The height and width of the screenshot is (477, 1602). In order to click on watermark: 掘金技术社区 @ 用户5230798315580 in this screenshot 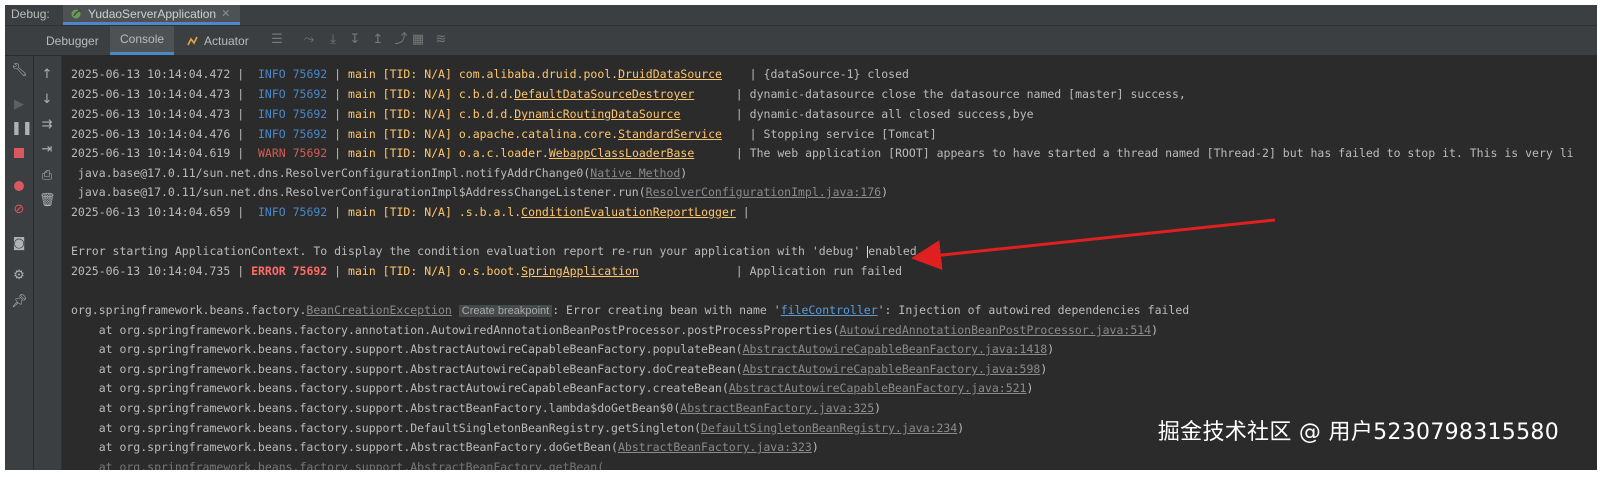, I will do `click(1358, 432)`.